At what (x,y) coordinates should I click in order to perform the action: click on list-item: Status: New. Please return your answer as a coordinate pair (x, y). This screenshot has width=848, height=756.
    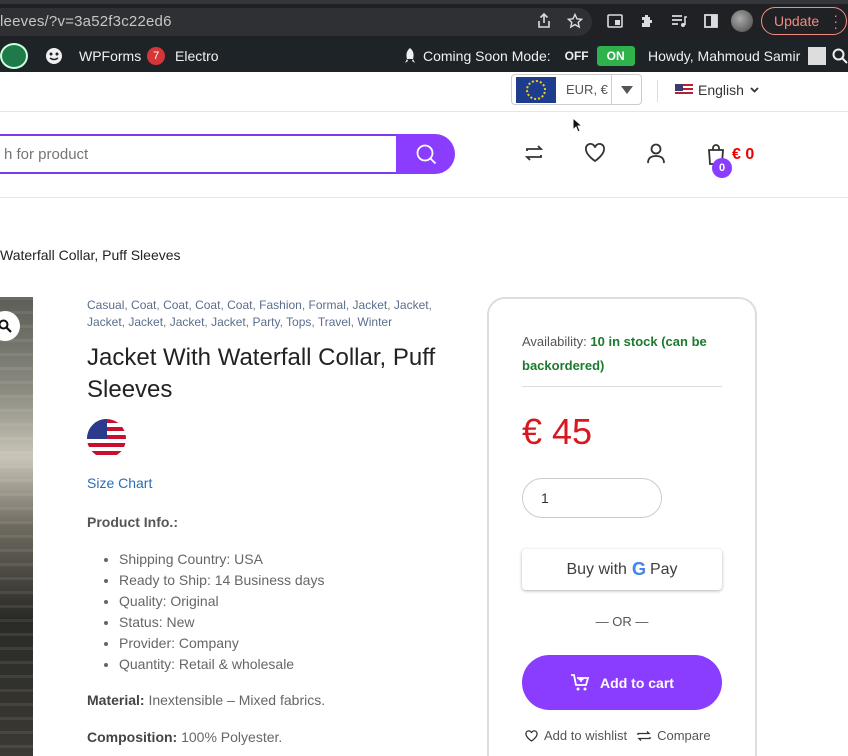
    Looking at the image, I should click on (221, 622).